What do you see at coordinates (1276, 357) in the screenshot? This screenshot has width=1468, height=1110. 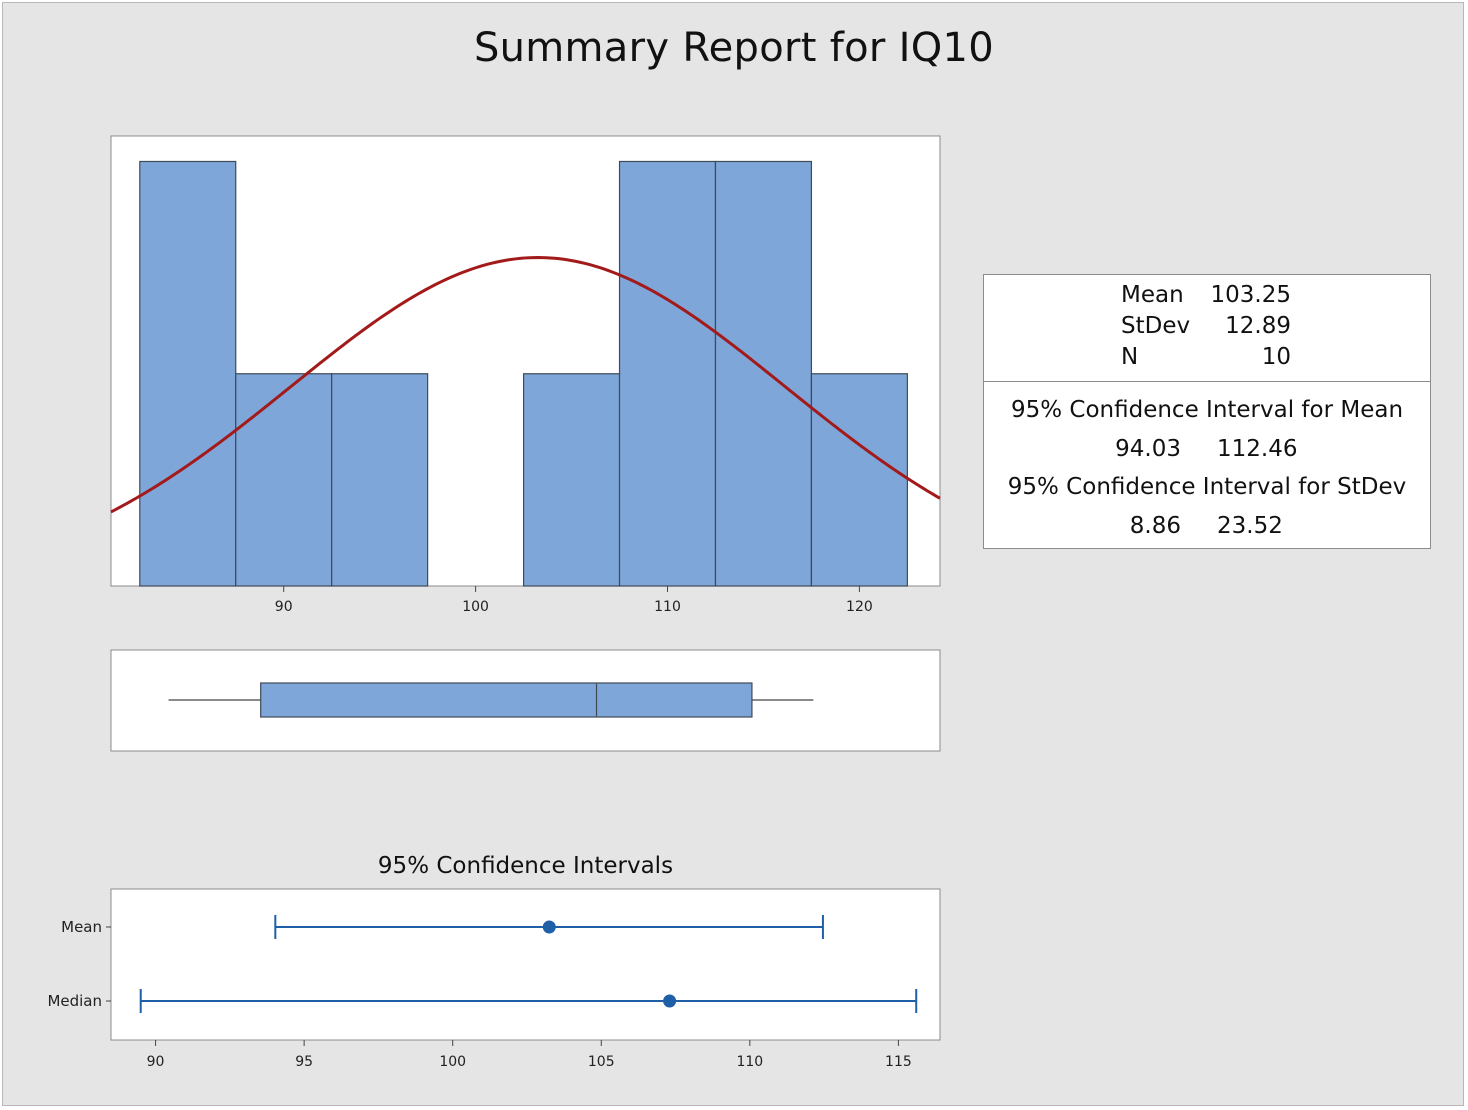 I see `n-value: 10` at bounding box center [1276, 357].